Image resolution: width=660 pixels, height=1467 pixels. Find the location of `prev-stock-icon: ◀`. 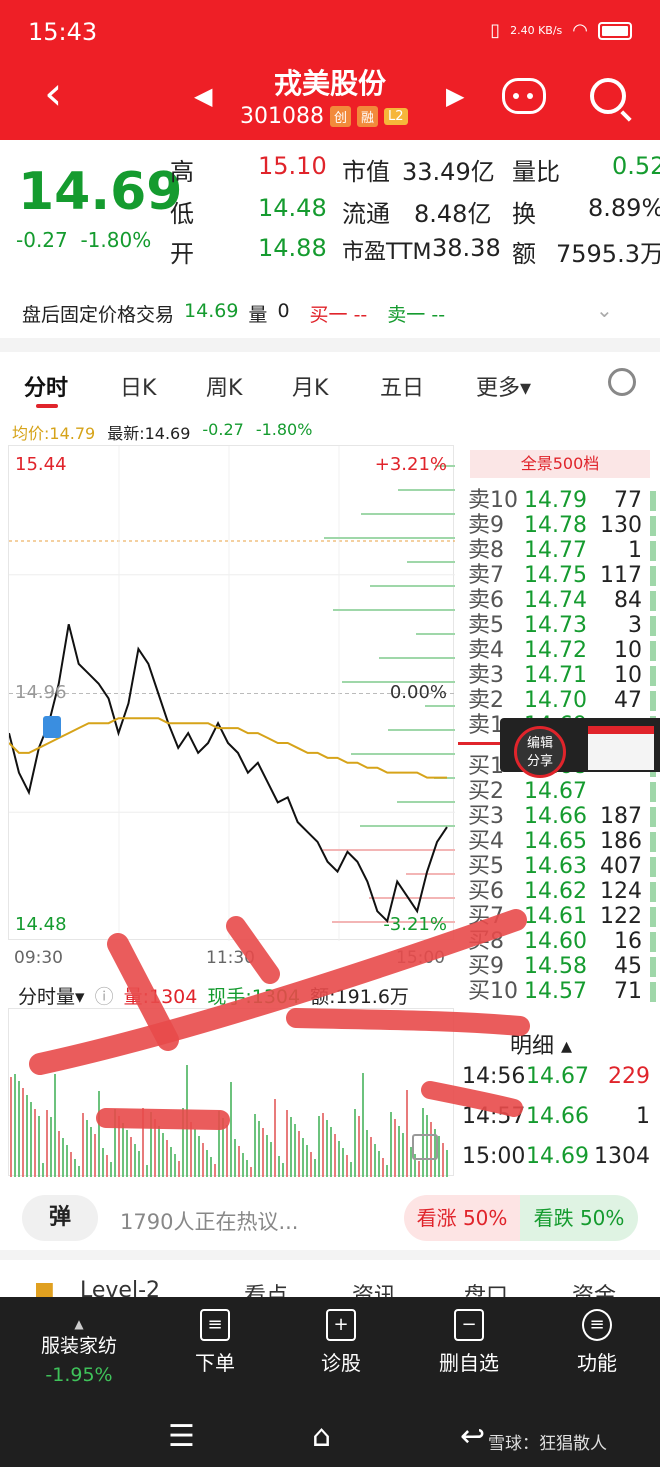

prev-stock-icon: ◀ is located at coordinates (203, 96).